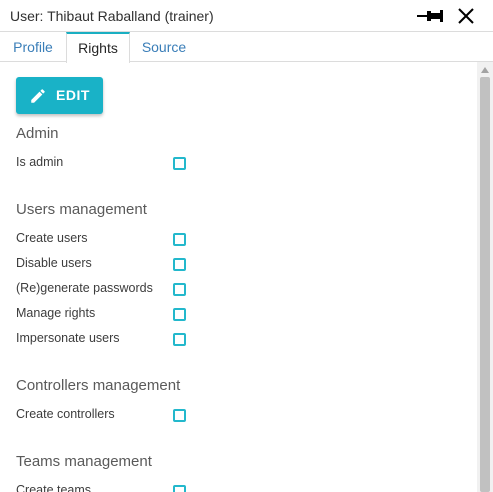 This screenshot has width=493, height=492. Describe the element at coordinates (112, 16) in the screenshot. I see `window-title: User: Thibaut Raballand (trainer)` at that location.